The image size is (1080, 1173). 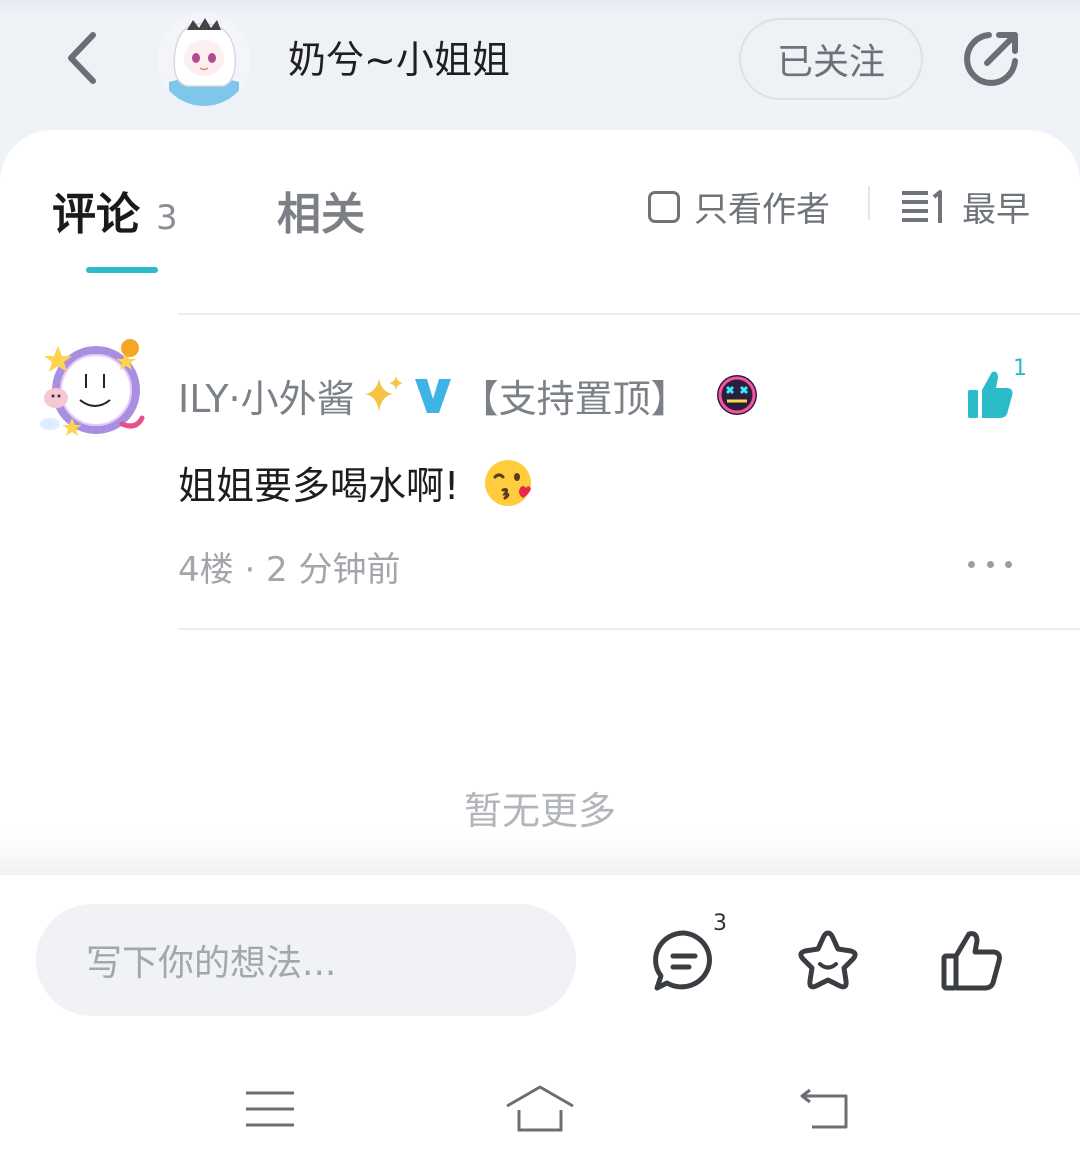 What do you see at coordinates (831, 59) in the screenshot?
I see `follow-button: 已关注` at bounding box center [831, 59].